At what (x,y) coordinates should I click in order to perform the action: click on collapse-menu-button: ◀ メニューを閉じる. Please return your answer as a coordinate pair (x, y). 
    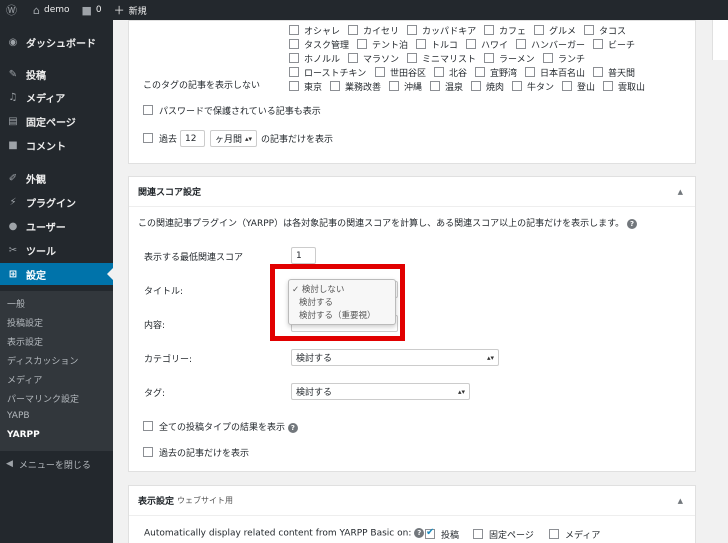
    Looking at the image, I should click on (56, 464).